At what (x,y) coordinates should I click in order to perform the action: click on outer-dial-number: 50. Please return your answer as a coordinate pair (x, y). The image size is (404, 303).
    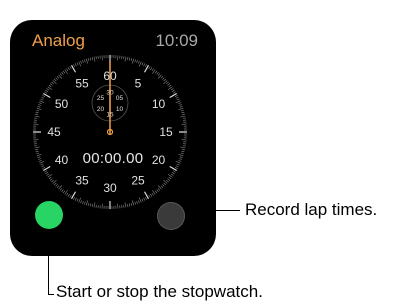
    Looking at the image, I should click on (62, 104).